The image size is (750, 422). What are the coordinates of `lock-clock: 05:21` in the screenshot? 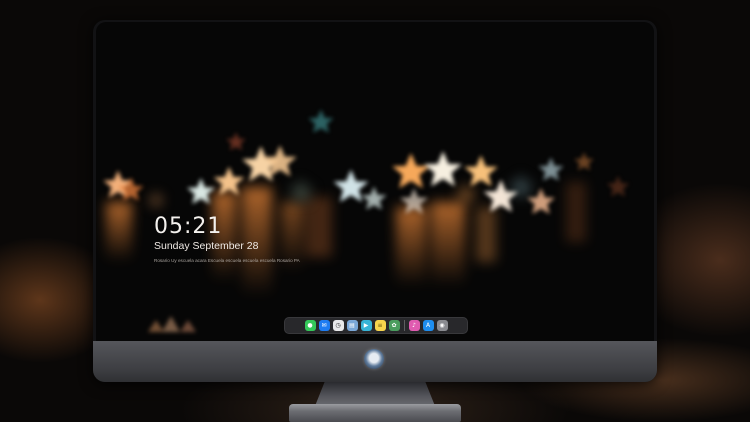 It's located at (188, 226).